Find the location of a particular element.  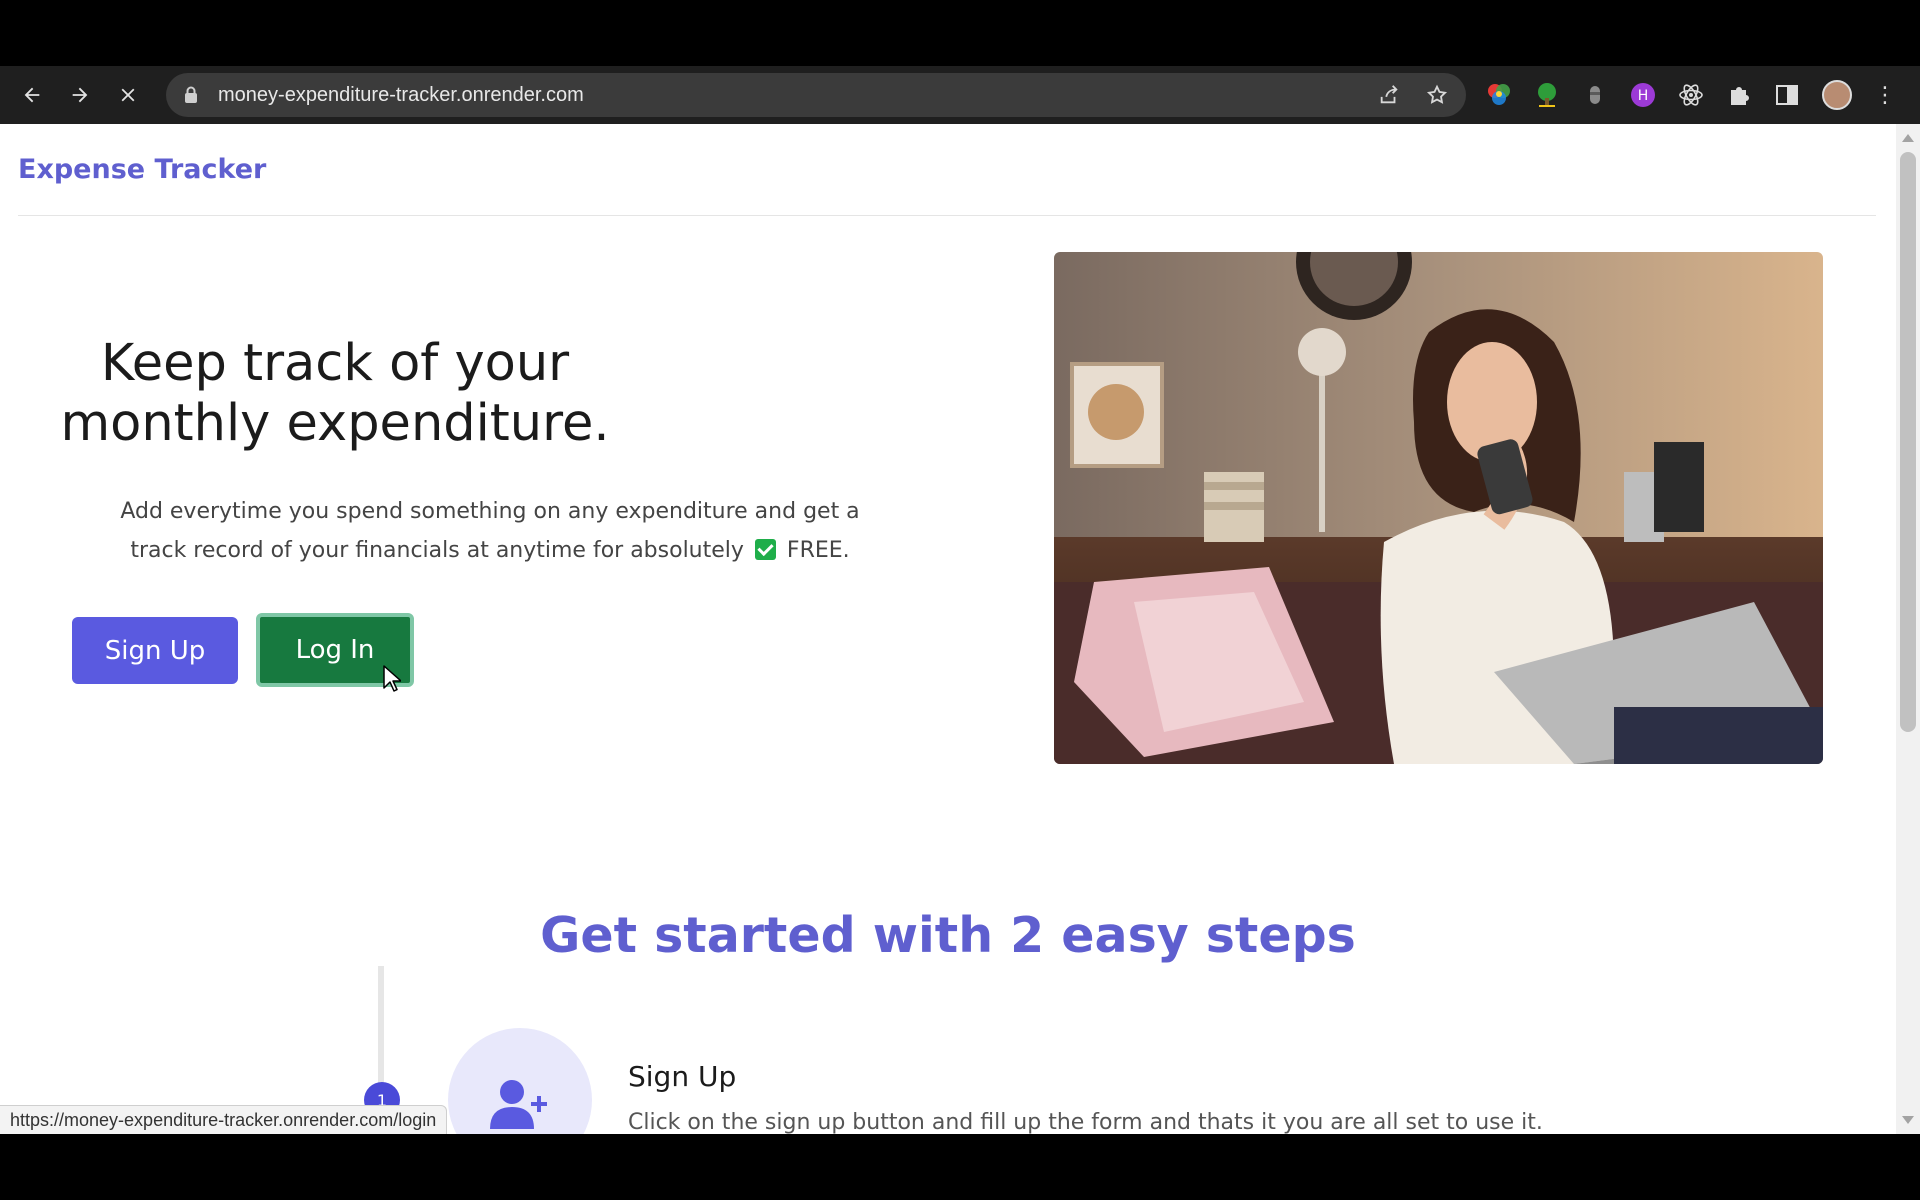

share-icon is located at coordinates (1389, 95).